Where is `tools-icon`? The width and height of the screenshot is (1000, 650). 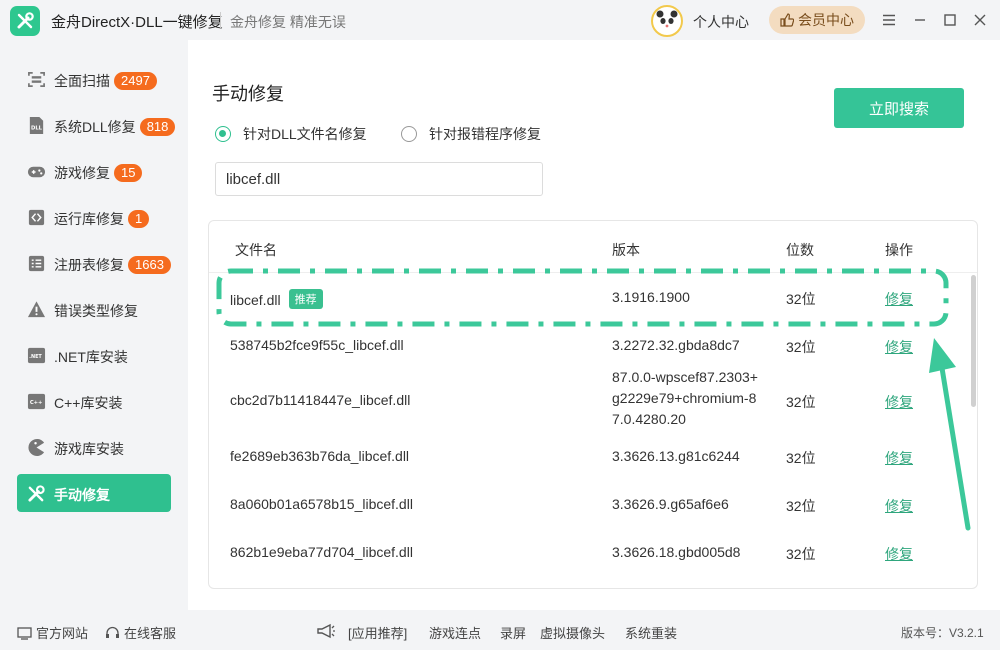 tools-icon is located at coordinates (36, 493).